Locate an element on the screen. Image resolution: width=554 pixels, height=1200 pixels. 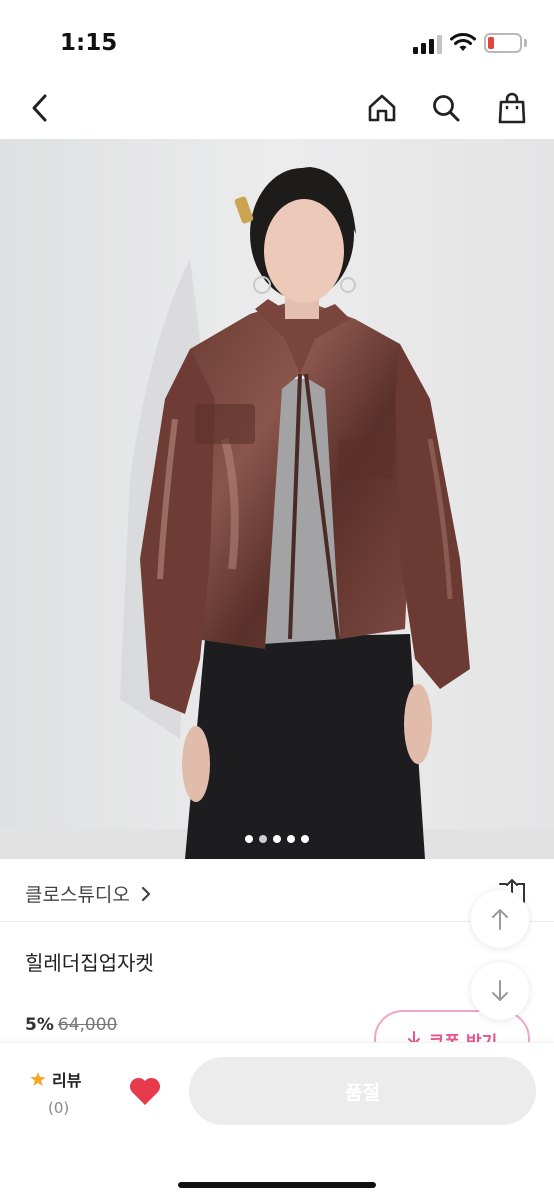
carousel-dot-active is located at coordinates (263, 839).